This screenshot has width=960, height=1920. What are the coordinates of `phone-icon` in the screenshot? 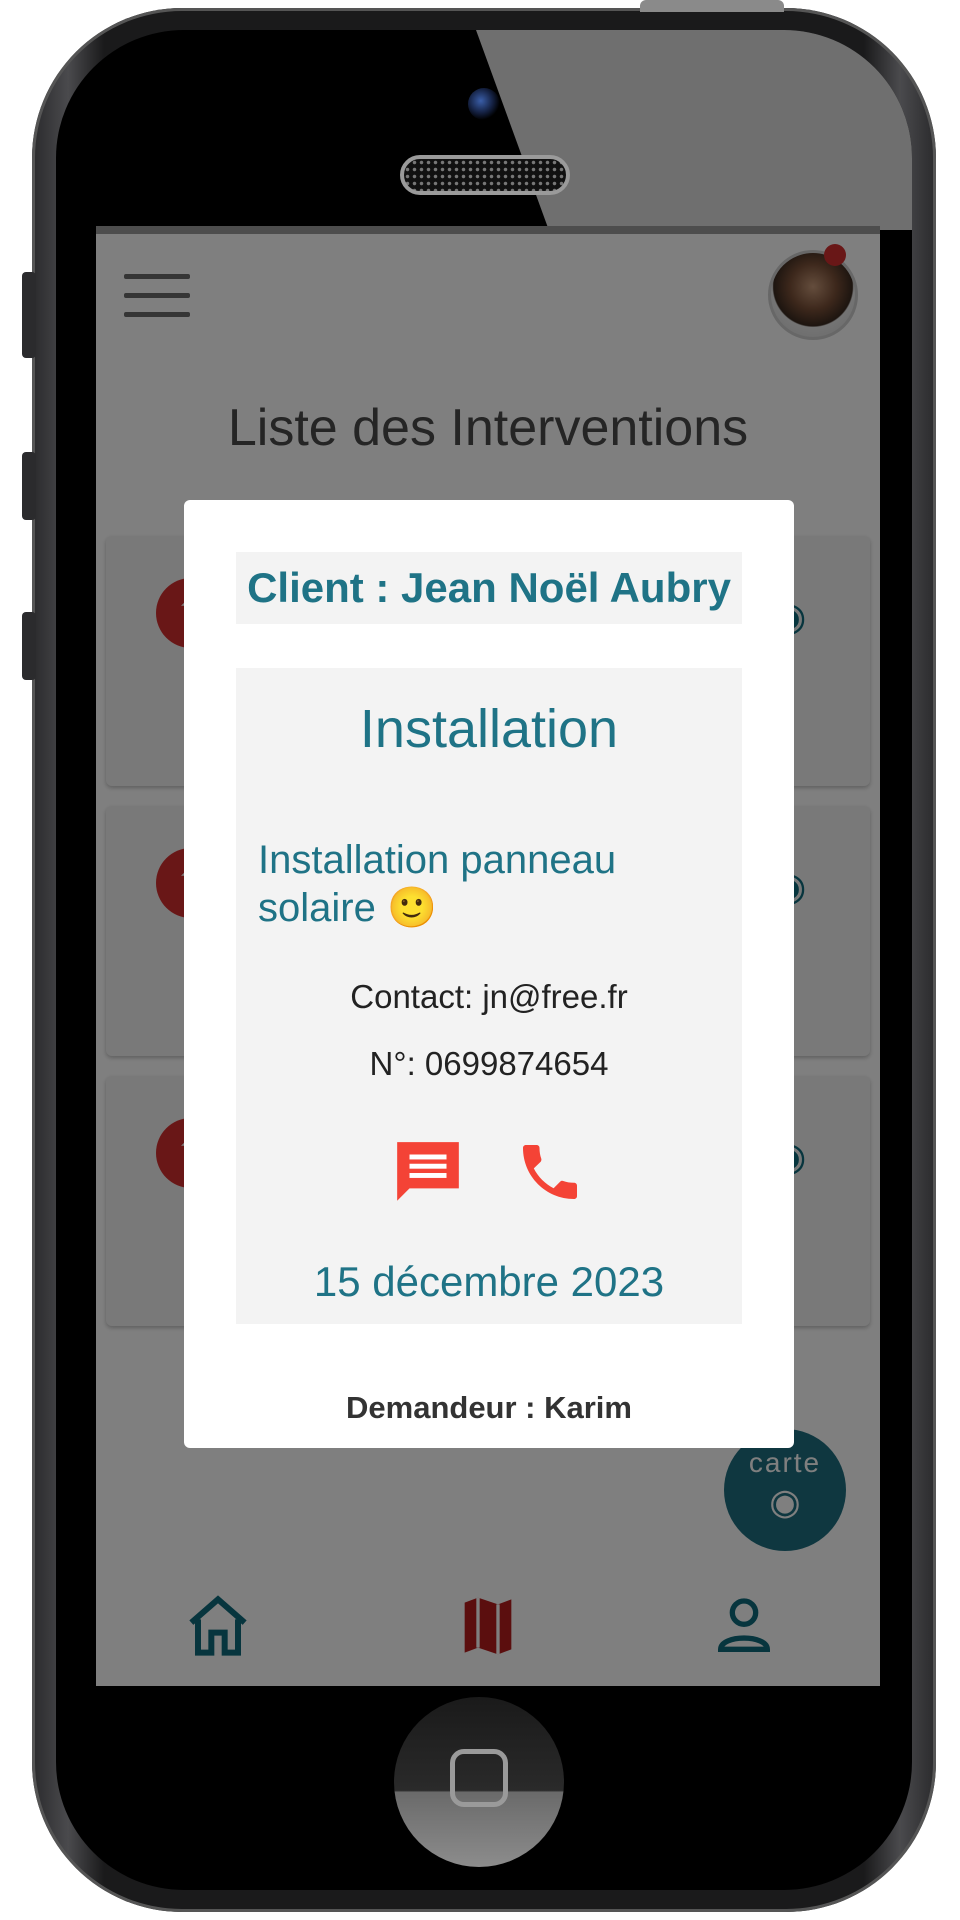 It's located at (550, 1172).